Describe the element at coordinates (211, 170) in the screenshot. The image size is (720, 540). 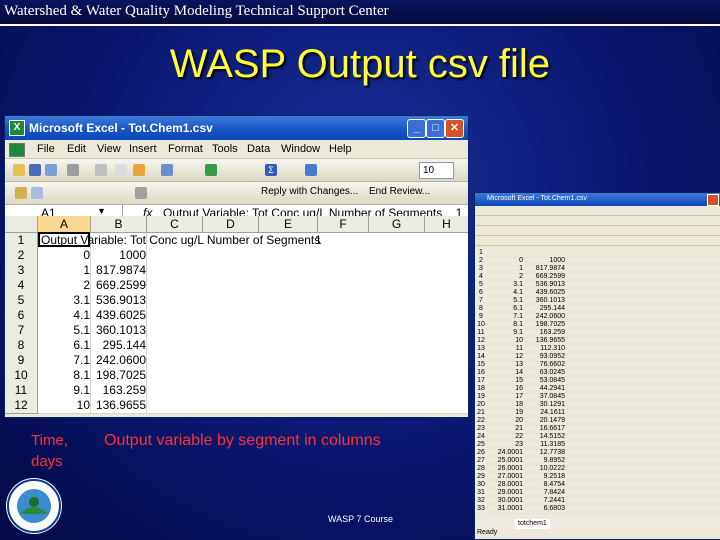
I see `chart-icon` at that location.